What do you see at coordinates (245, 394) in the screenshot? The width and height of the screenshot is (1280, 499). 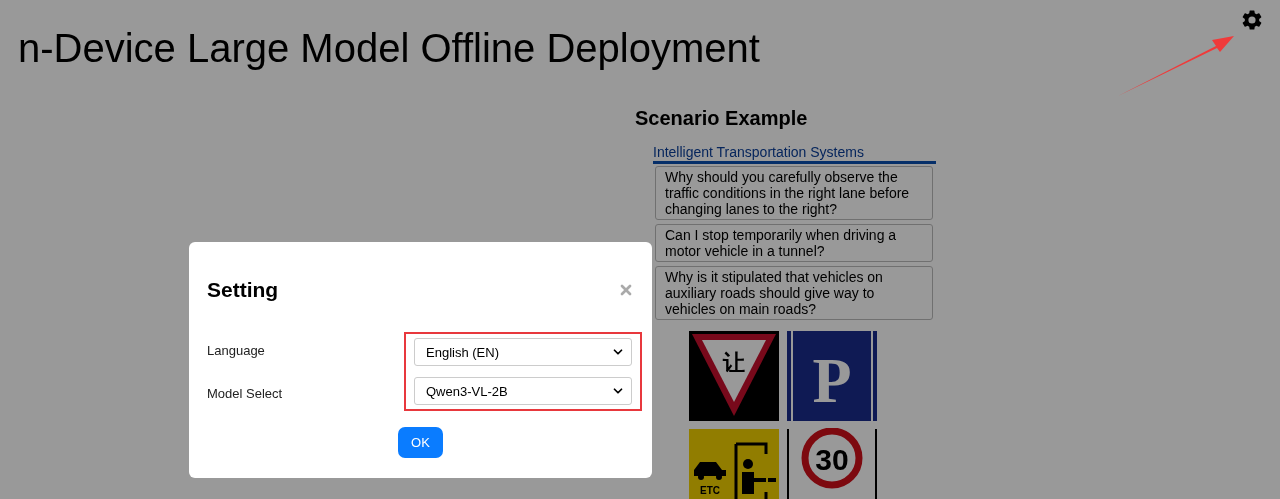 I see `field-label: Model Select` at bounding box center [245, 394].